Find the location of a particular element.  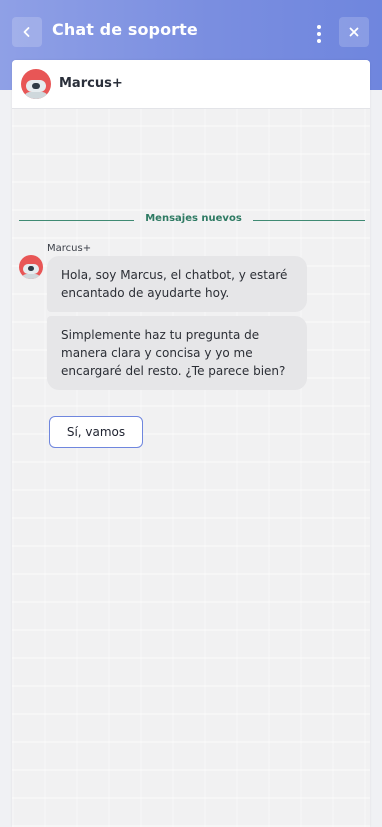

chevron-left-icon is located at coordinates (26, 32).